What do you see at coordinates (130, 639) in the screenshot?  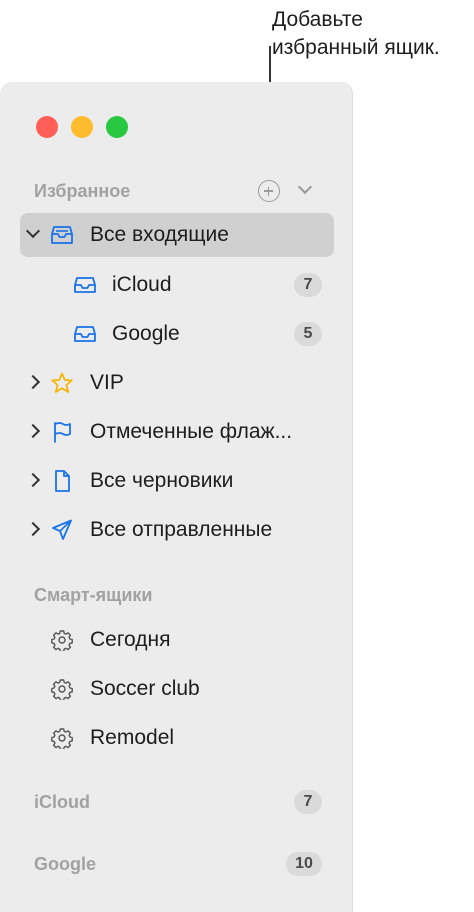 I see `sidebar-item-label: Сегодня` at bounding box center [130, 639].